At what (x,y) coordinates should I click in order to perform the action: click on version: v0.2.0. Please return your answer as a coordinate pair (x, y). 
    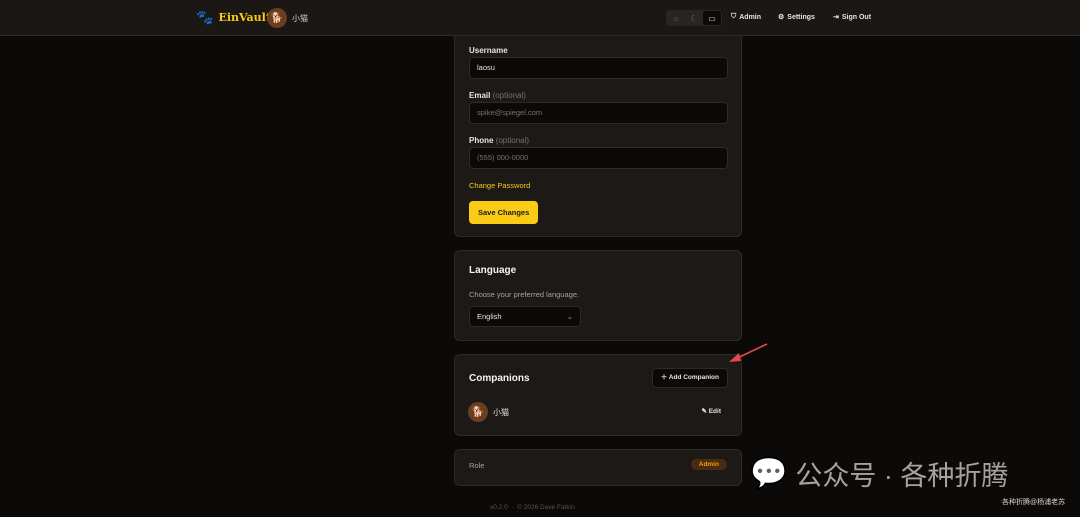
    Looking at the image, I should click on (499, 507).